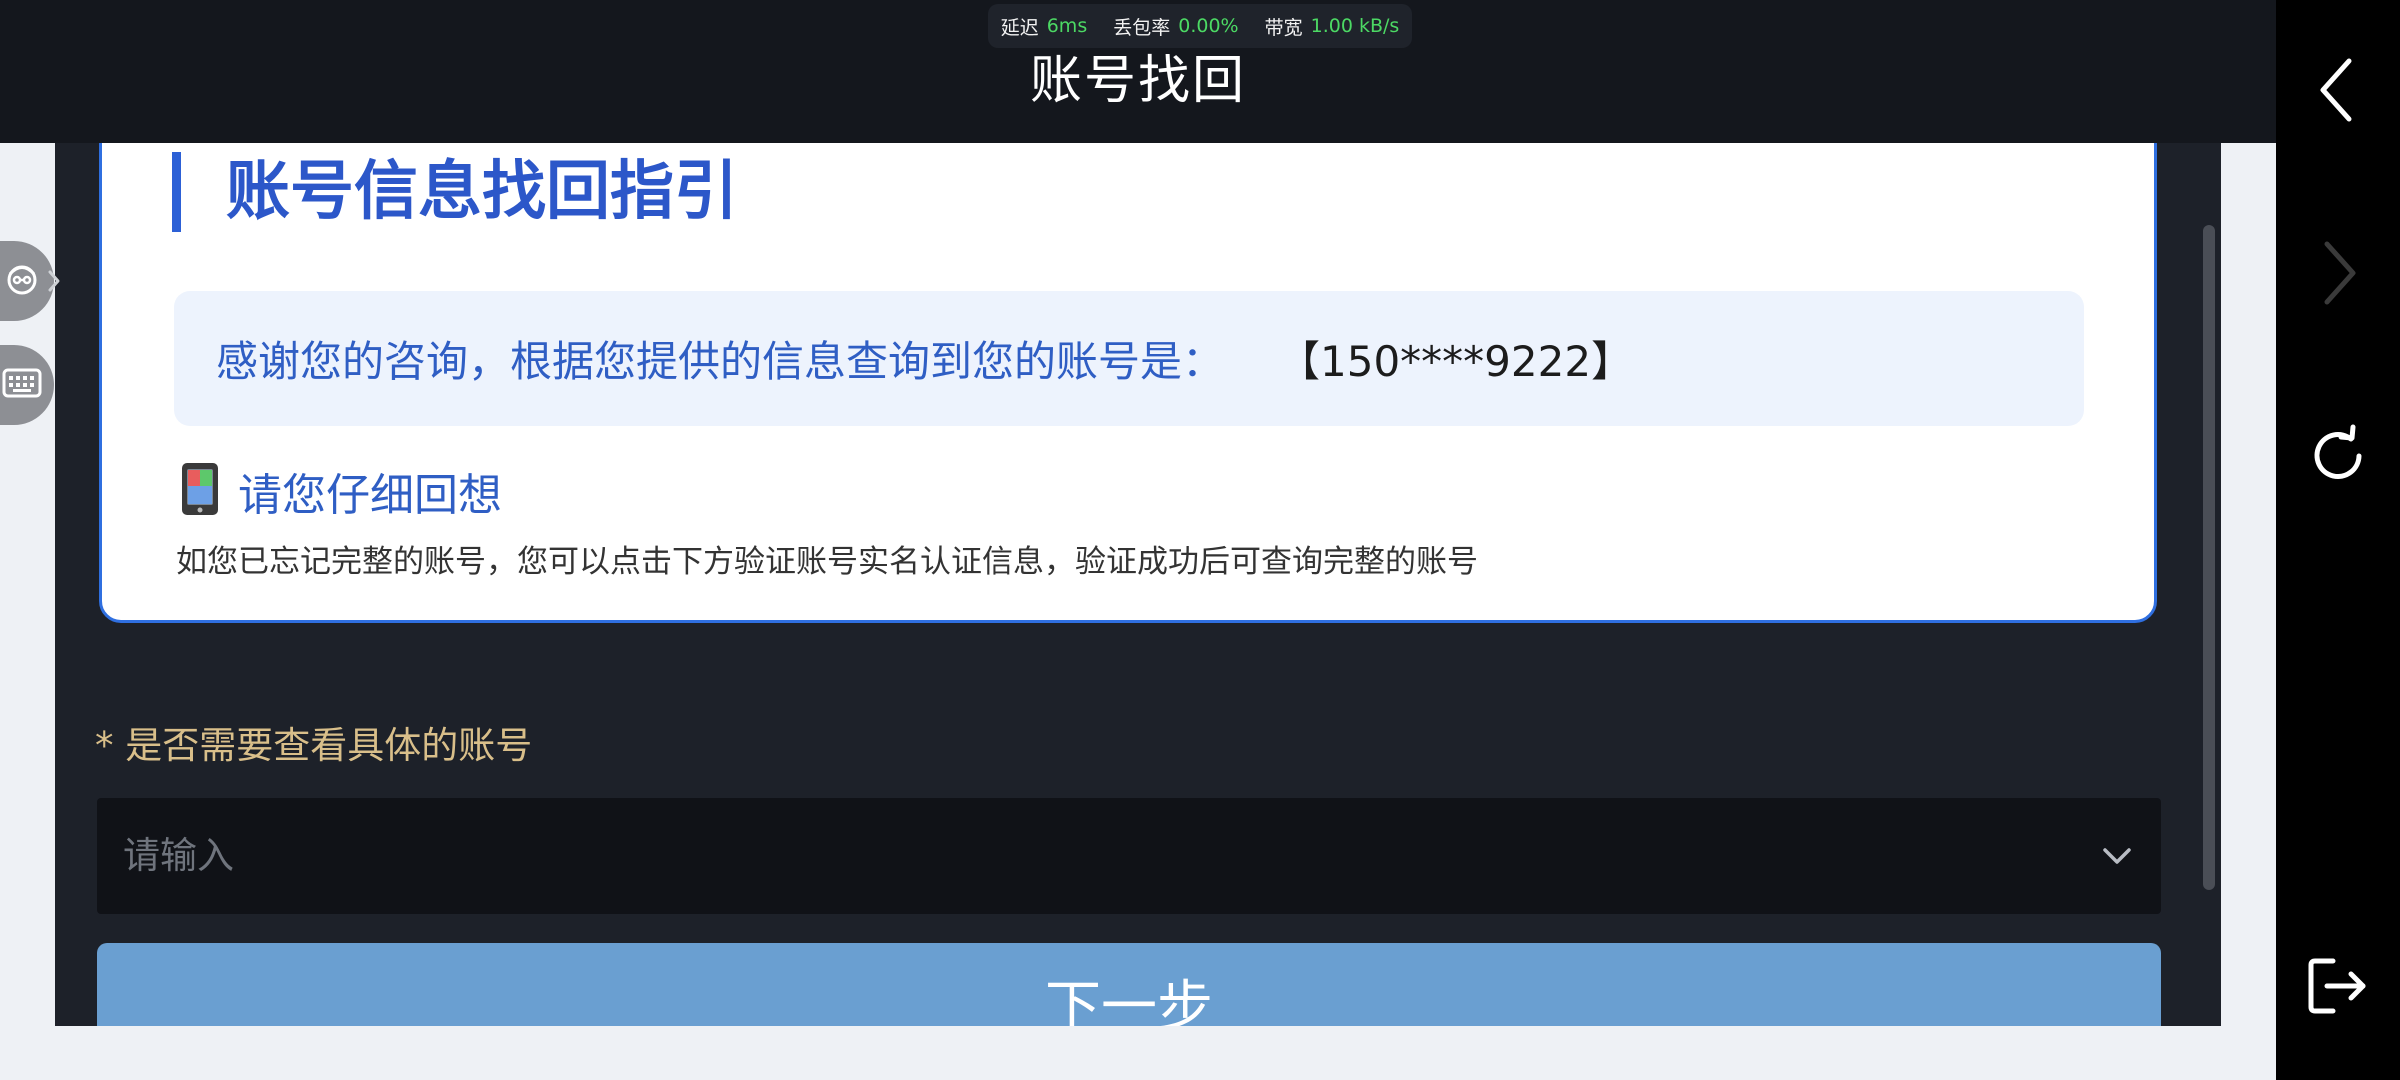  Describe the element at coordinates (2117, 858) in the screenshot. I see `chevron-down-icon` at that location.